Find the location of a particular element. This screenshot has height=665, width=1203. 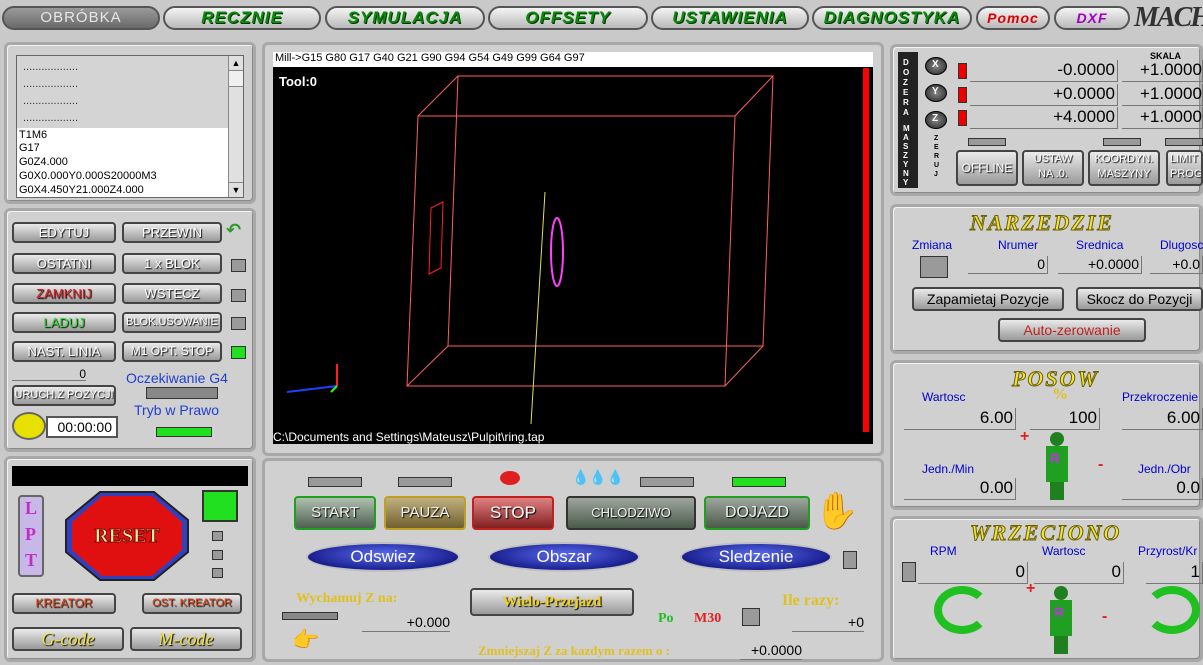

chlodziwo-button: CHLODZIWO is located at coordinates (631, 513).